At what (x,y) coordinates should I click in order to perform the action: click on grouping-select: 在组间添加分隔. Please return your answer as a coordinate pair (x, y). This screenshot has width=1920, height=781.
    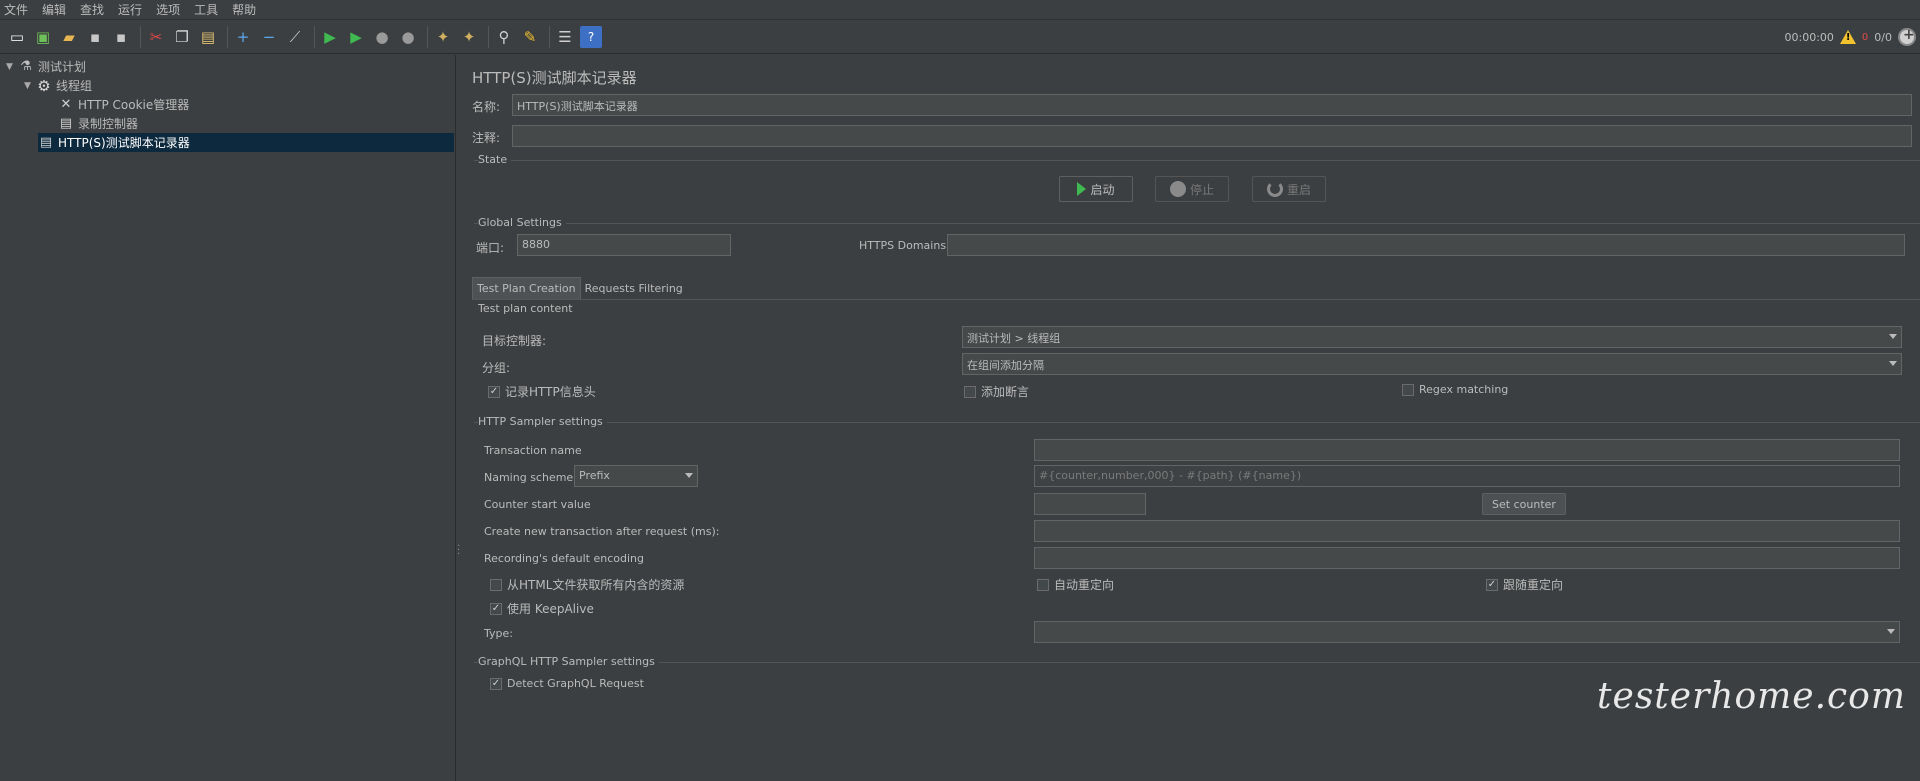
    Looking at the image, I should click on (1432, 364).